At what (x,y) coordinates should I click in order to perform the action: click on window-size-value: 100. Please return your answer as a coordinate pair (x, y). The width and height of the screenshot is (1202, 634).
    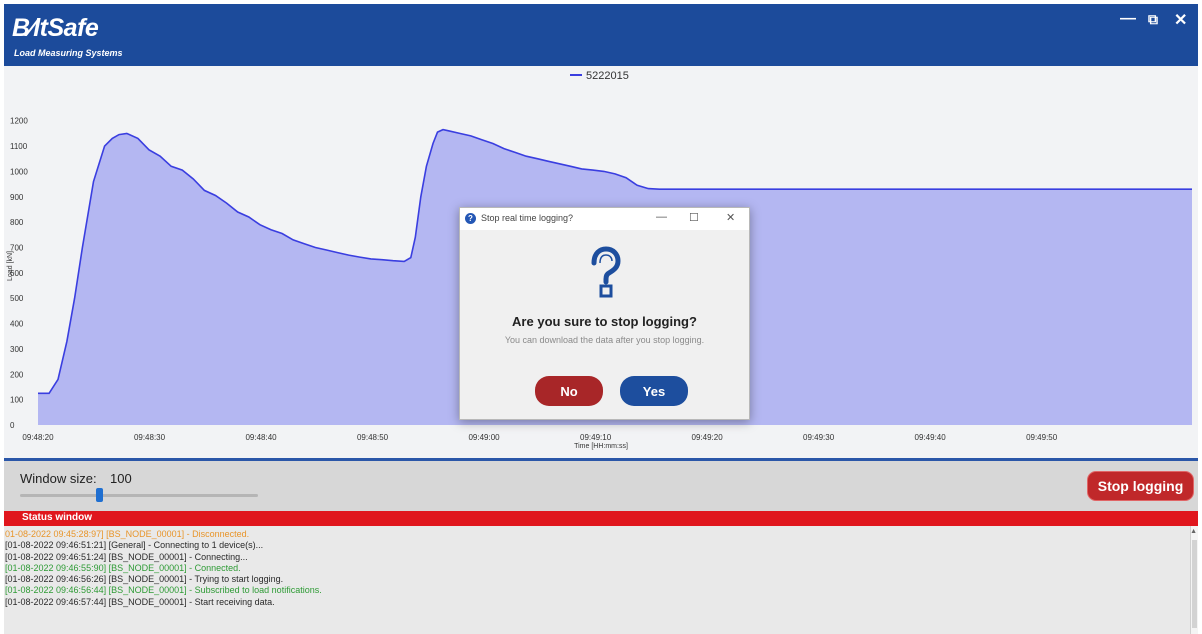
    Looking at the image, I should click on (121, 478).